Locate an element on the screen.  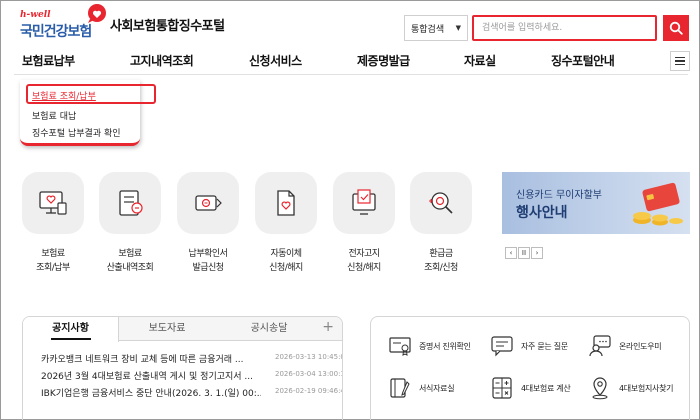
menu-icon is located at coordinates (680, 61).